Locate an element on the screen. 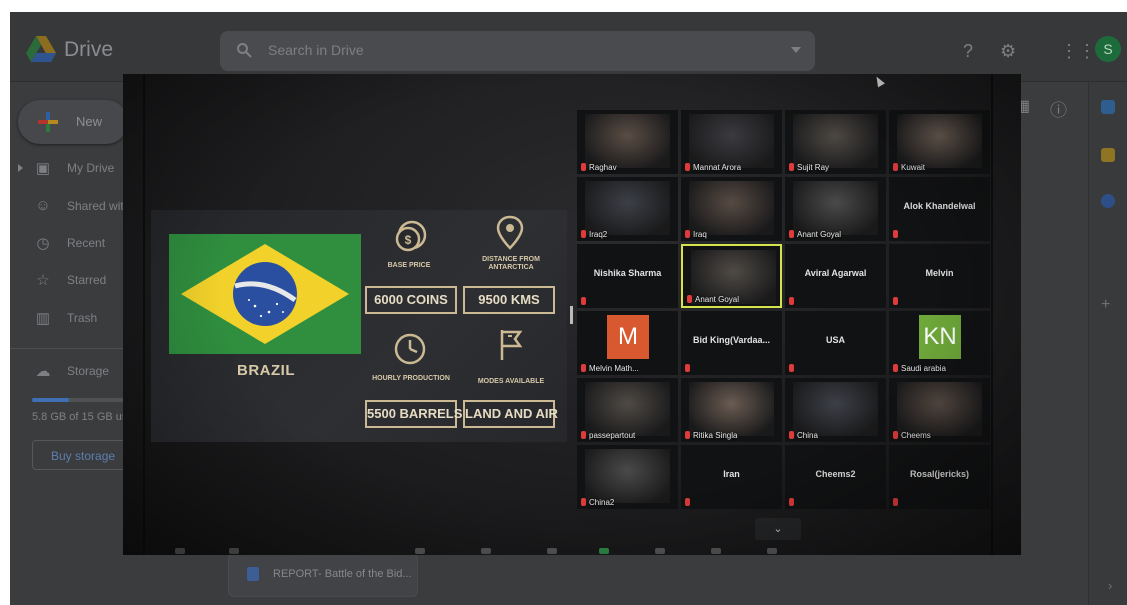  chevron-down-icon: ⌄ is located at coordinates (778, 529).